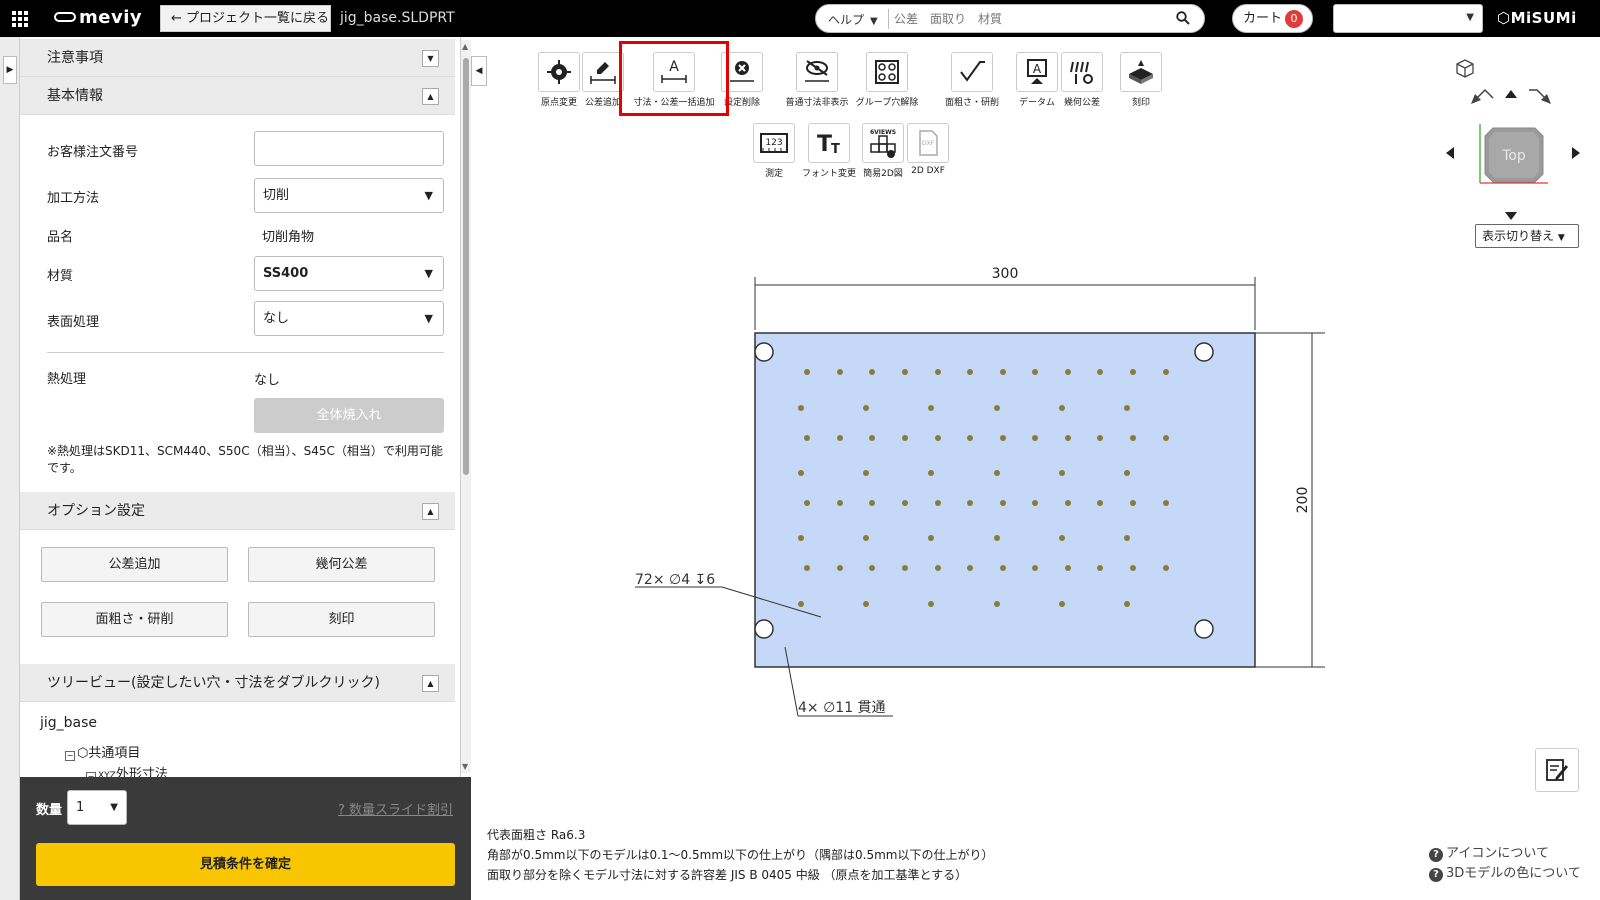 The height and width of the screenshot is (900, 1600). What do you see at coordinates (1513, 154) in the screenshot?
I see `view-cube: Top` at bounding box center [1513, 154].